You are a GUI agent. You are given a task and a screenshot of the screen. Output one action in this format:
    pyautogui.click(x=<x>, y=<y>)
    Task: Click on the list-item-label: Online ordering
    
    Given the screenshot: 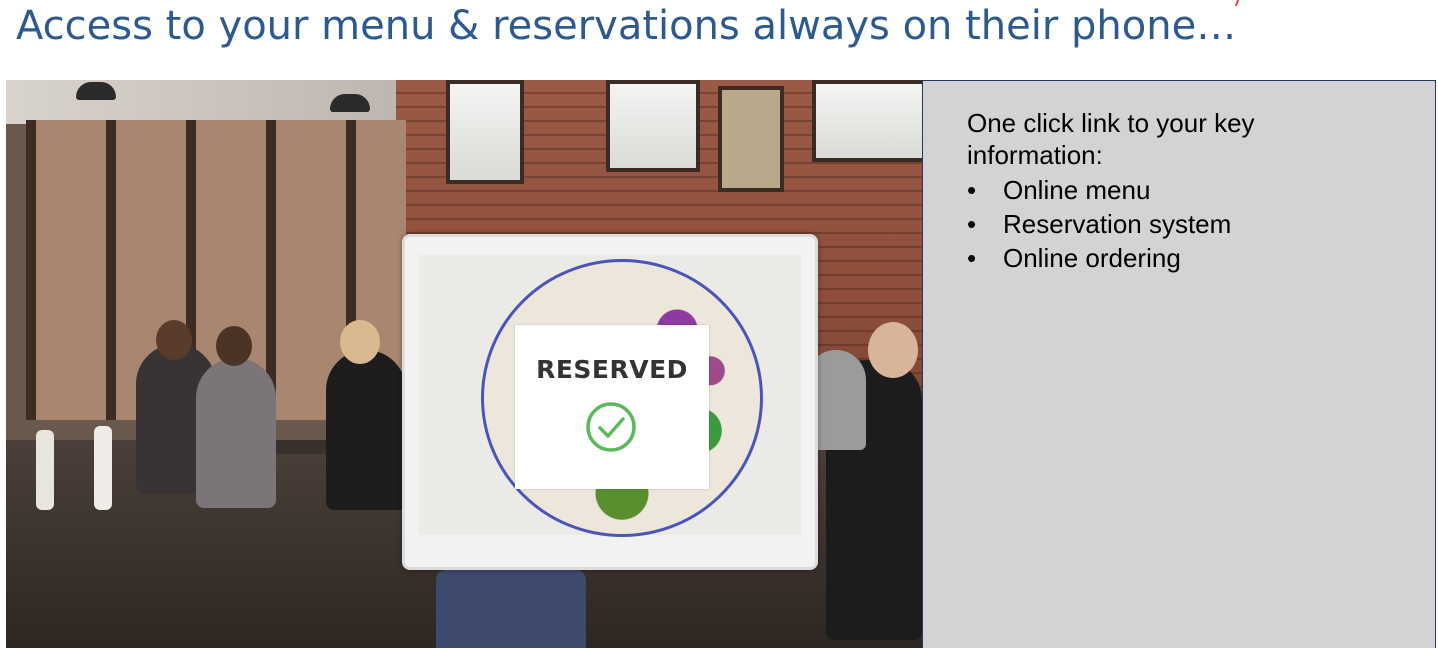 What is the action you would take?
    pyautogui.click(x=1092, y=258)
    